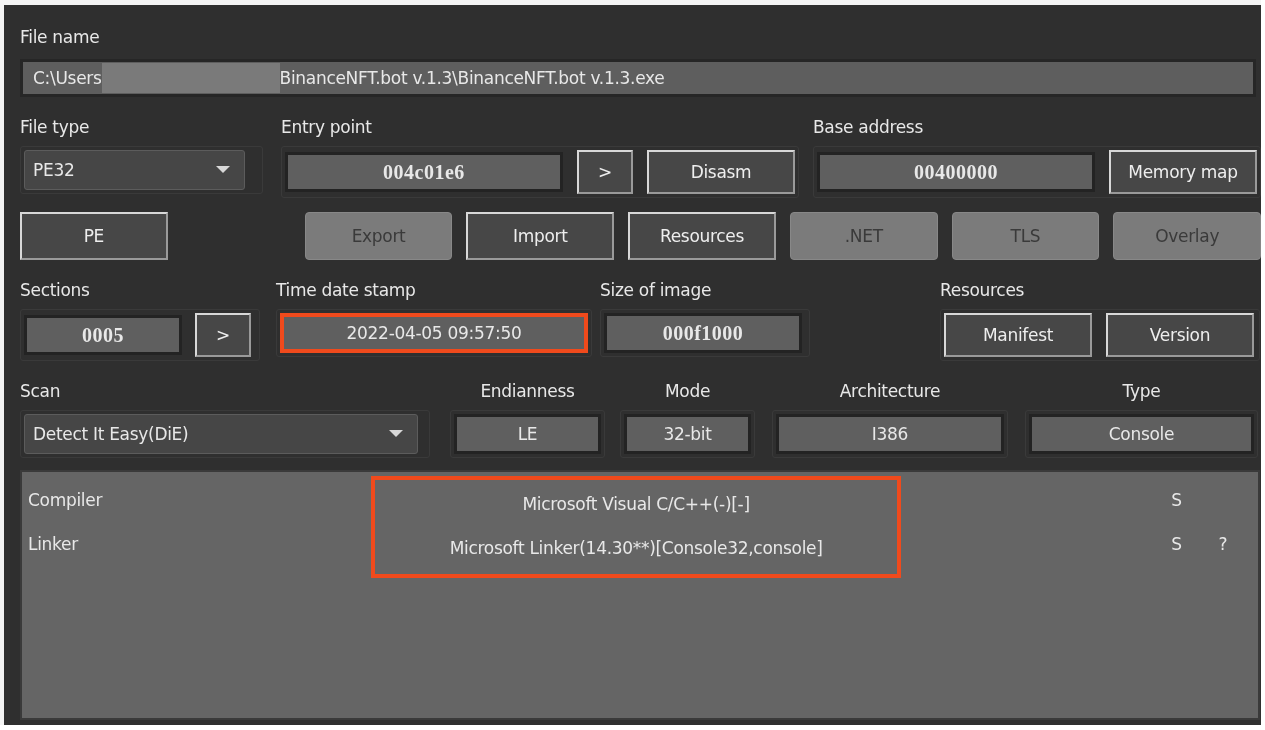 The height and width of the screenshot is (730, 1265). Describe the element at coordinates (55, 290) in the screenshot. I see `field-label: Sections` at that location.